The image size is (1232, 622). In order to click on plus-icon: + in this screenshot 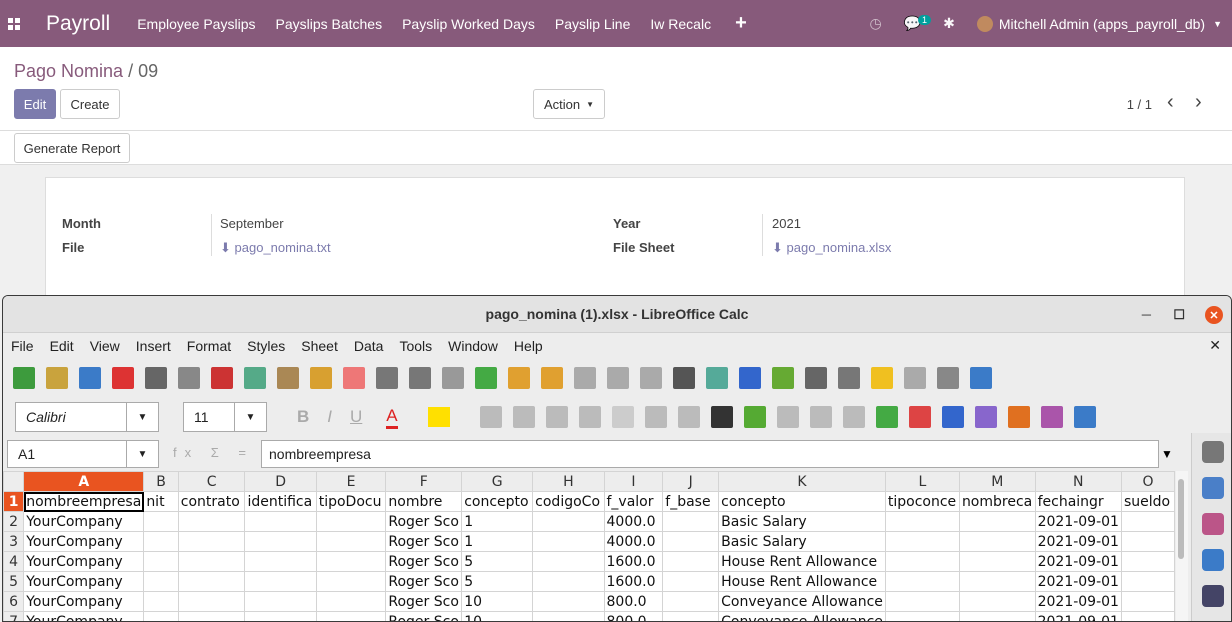, I will do `click(741, 23)`.